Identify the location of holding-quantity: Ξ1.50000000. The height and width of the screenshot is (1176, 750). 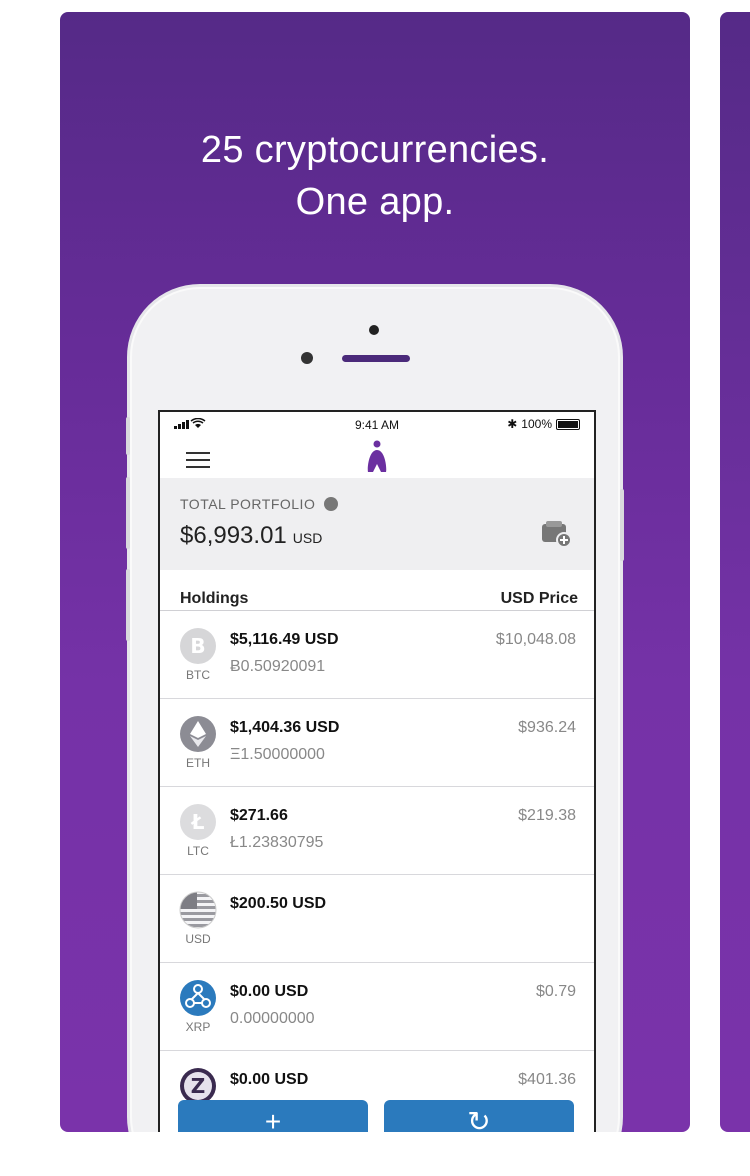
(277, 754).